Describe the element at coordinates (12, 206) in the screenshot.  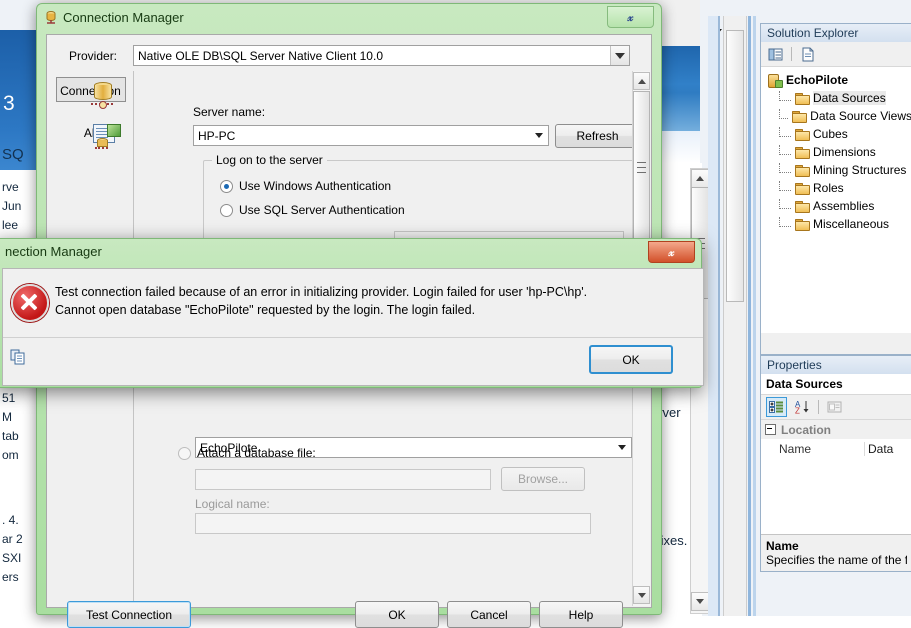
I see `bg-fragment: Jun` at that location.